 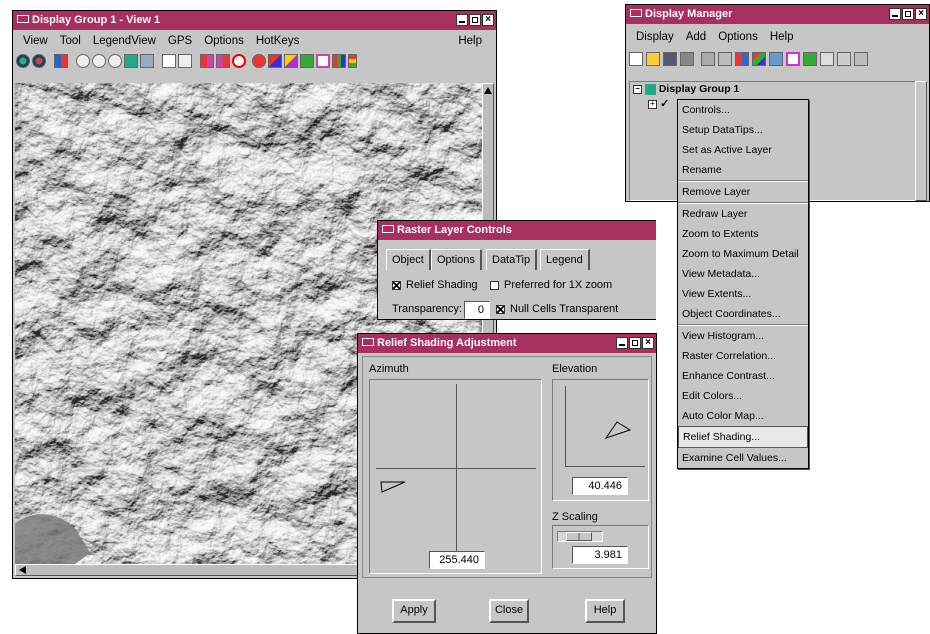 I want to click on close-button: Close, so click(x=509, y=611).